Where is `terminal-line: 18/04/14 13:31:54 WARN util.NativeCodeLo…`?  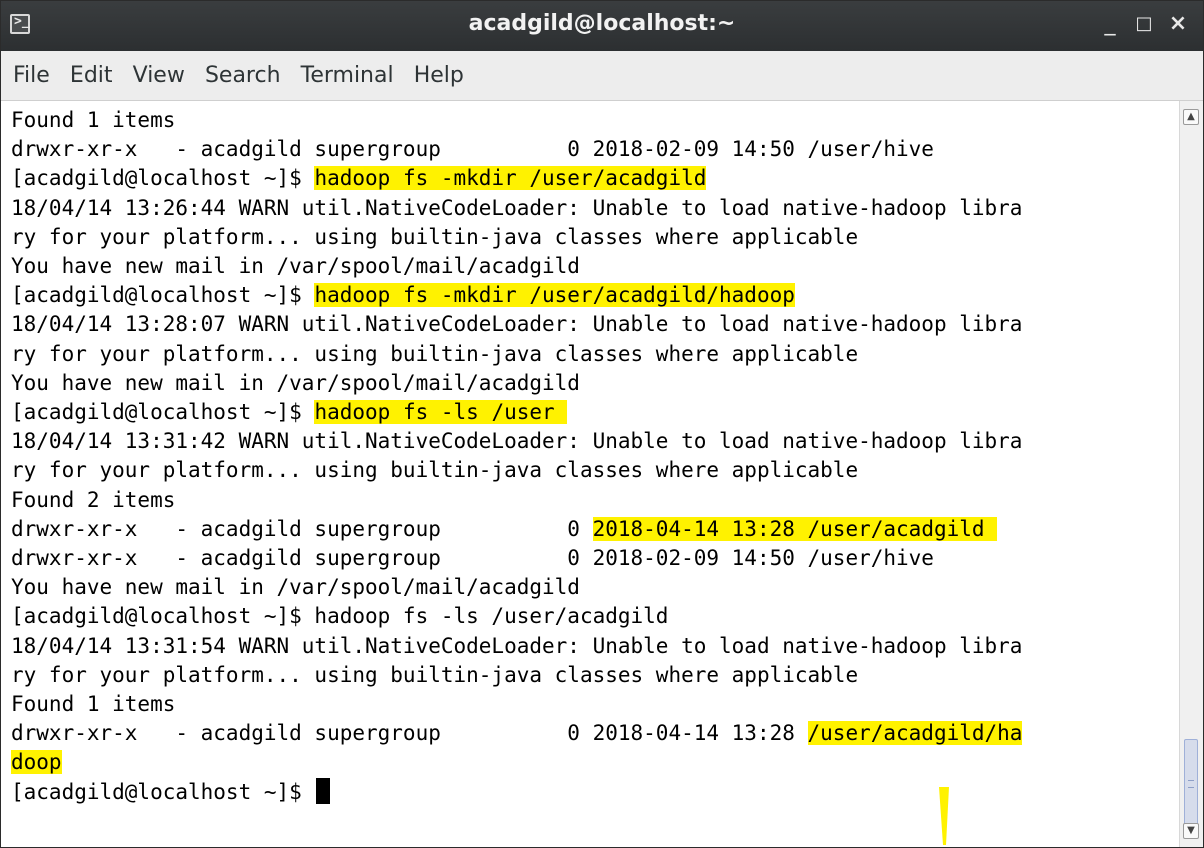 terminal-line: 18/04/14 13:31:54 WARN util.NativeCodeLo… is located at coordinates (516, 646).